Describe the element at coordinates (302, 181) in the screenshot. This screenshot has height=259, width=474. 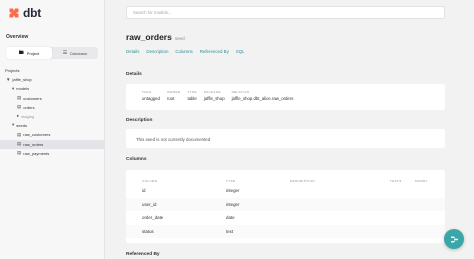
I see `column-header-description: DESCRIPTION` at that location.